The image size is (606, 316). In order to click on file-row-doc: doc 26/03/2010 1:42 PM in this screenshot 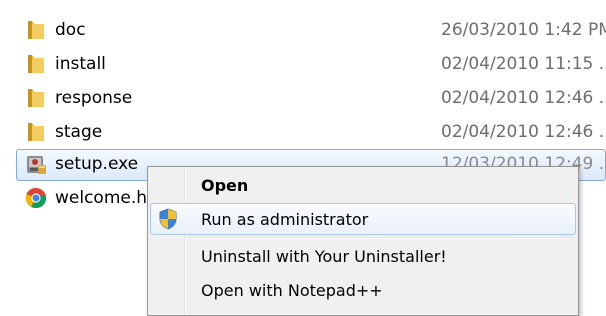, I will do `click(311, 30)`.